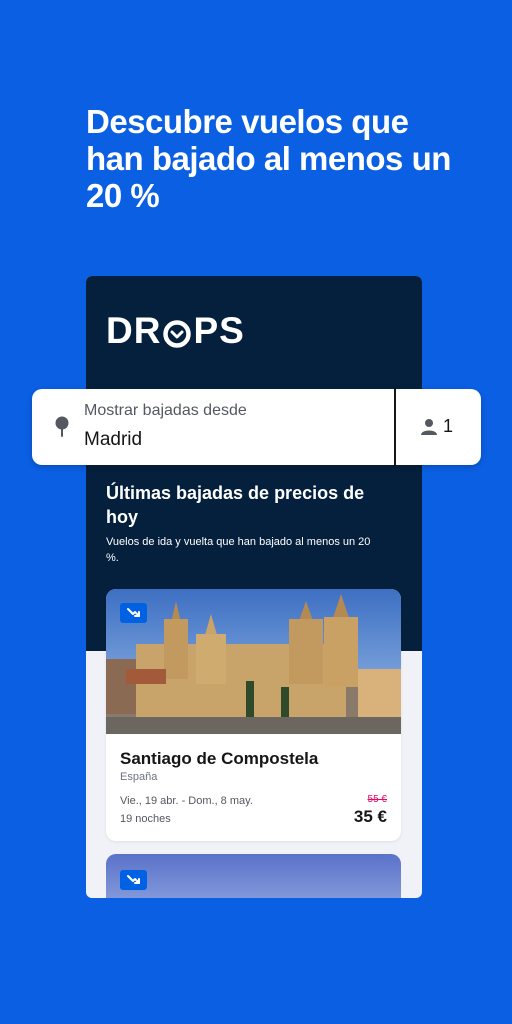  What do you see at coordinates (377, 799) in the screenshot?
I see `deal-old-price: 55 €` at bounding box center [377, 799].